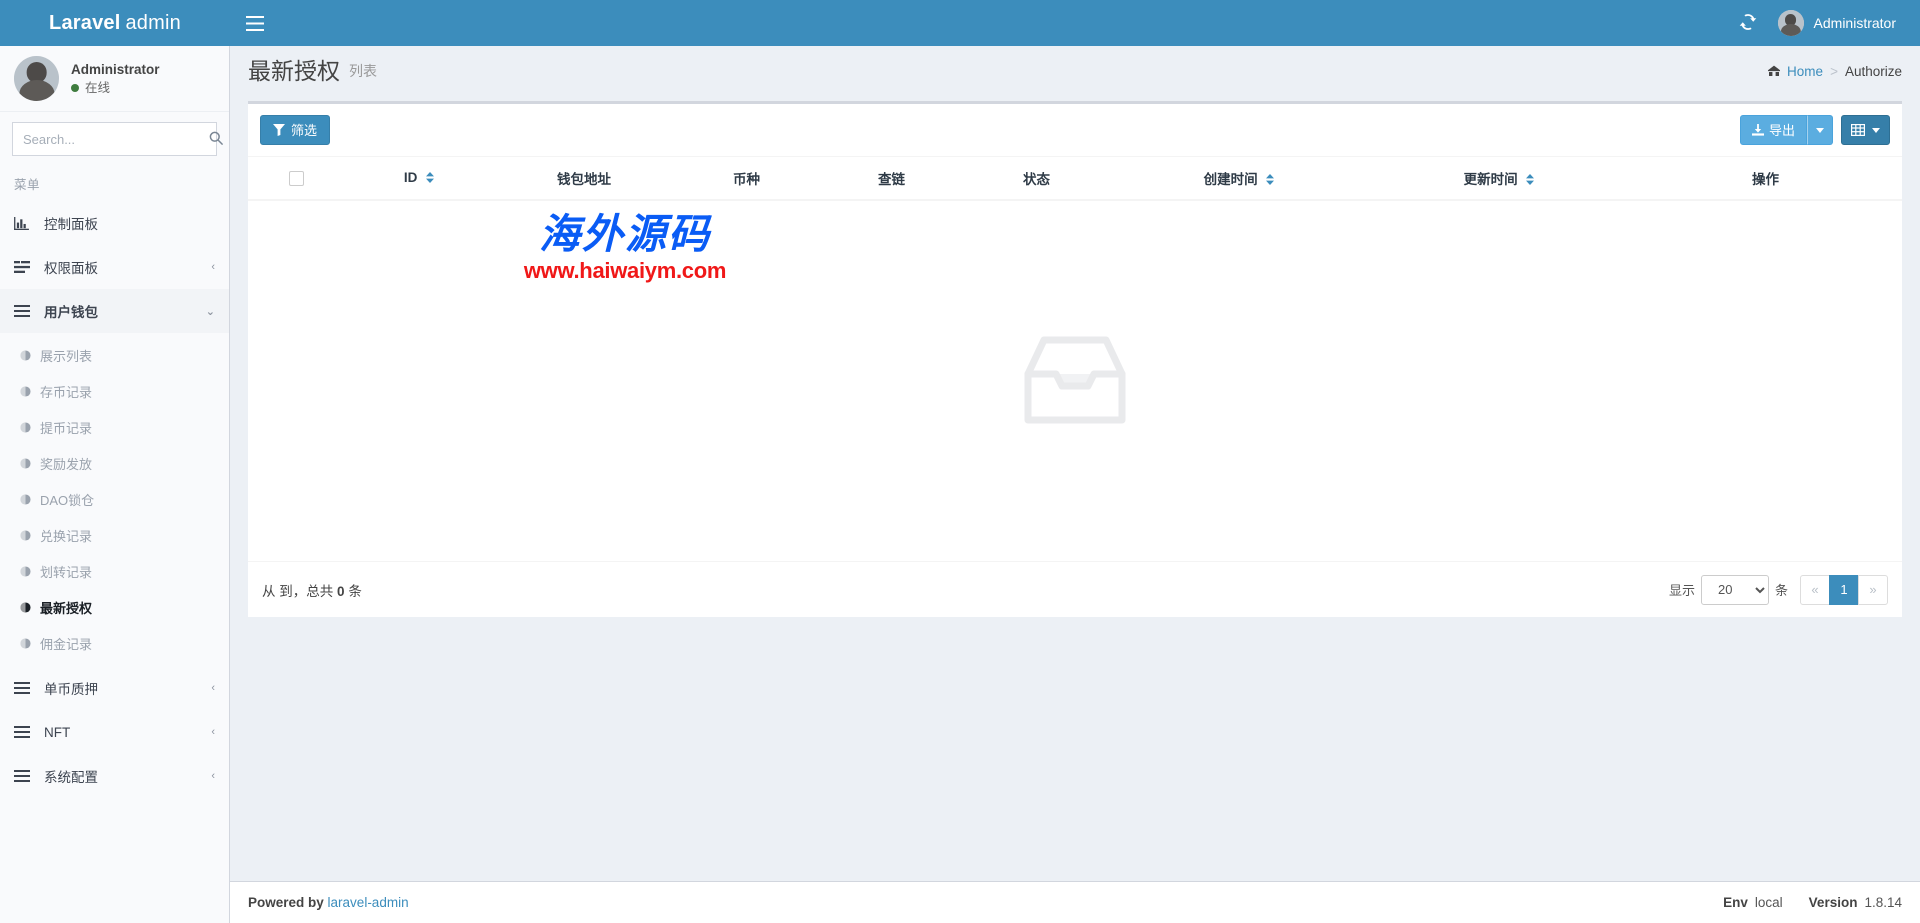 Image resolution: width=1920 pixels, height=923 pixels. I want to click on sidebar-subitem-label: 佣金记录, so click(66, 644).